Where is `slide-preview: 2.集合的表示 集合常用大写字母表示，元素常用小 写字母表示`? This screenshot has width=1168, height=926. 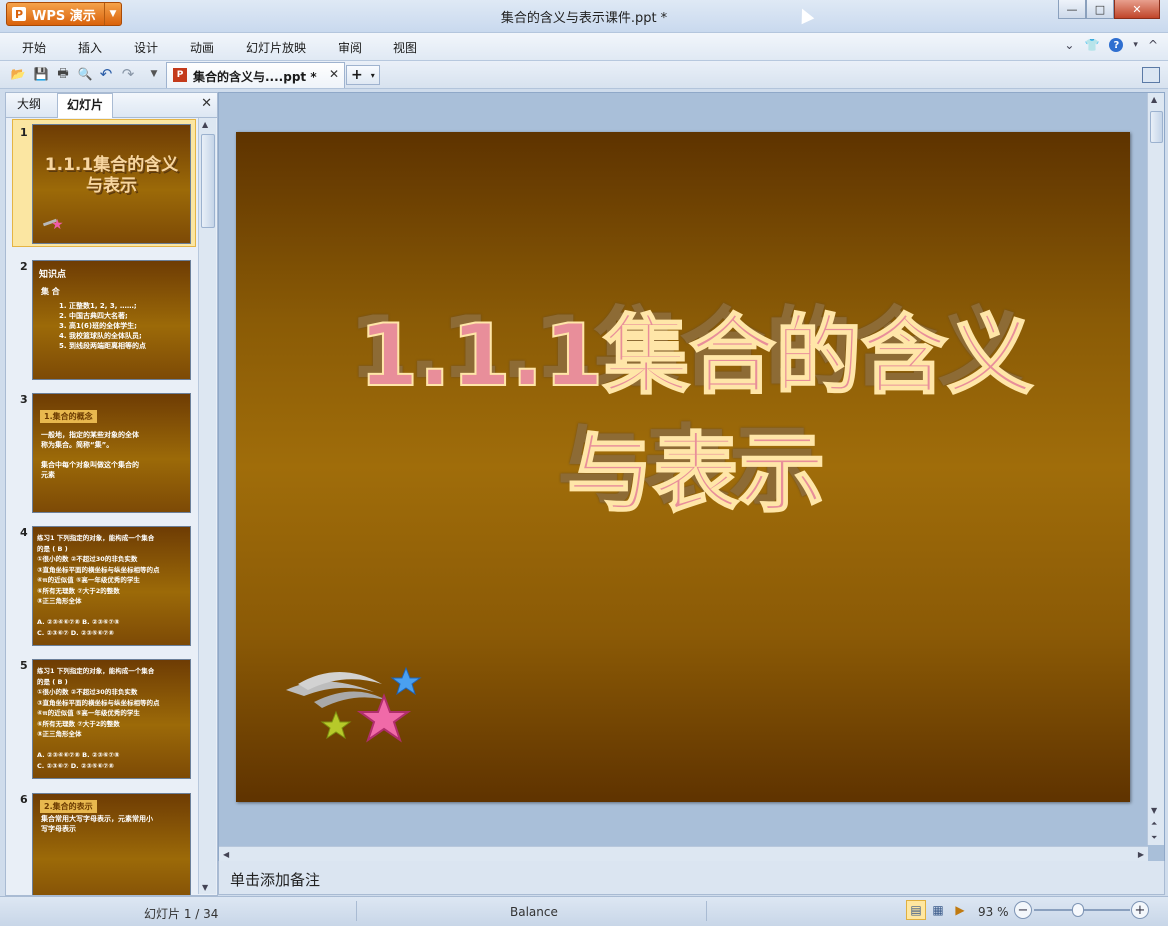 slide-preview: 2.集合的表示 集合常用大写字母表示，元素常用小 写字母表示 is located at coordinates (111, 844).